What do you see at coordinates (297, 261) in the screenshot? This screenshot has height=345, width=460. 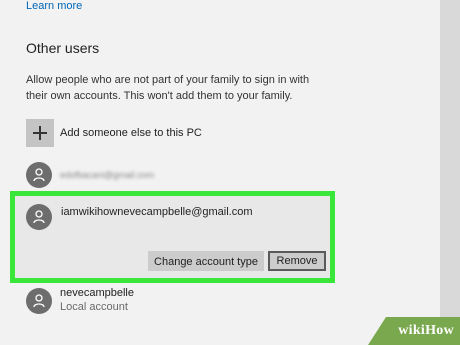 I see `remove-button: Remove` at bounding box center [297, 261].